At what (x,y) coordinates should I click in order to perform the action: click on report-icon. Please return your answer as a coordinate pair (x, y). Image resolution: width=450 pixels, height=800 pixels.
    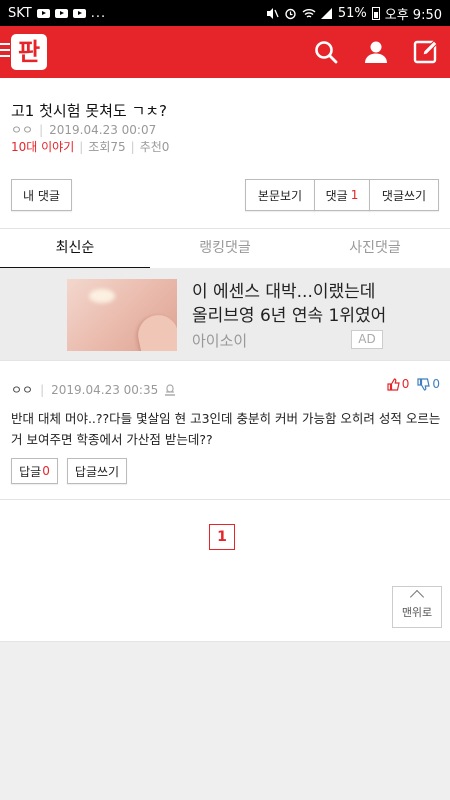
    Looking at the image, I should click on (170, 389).